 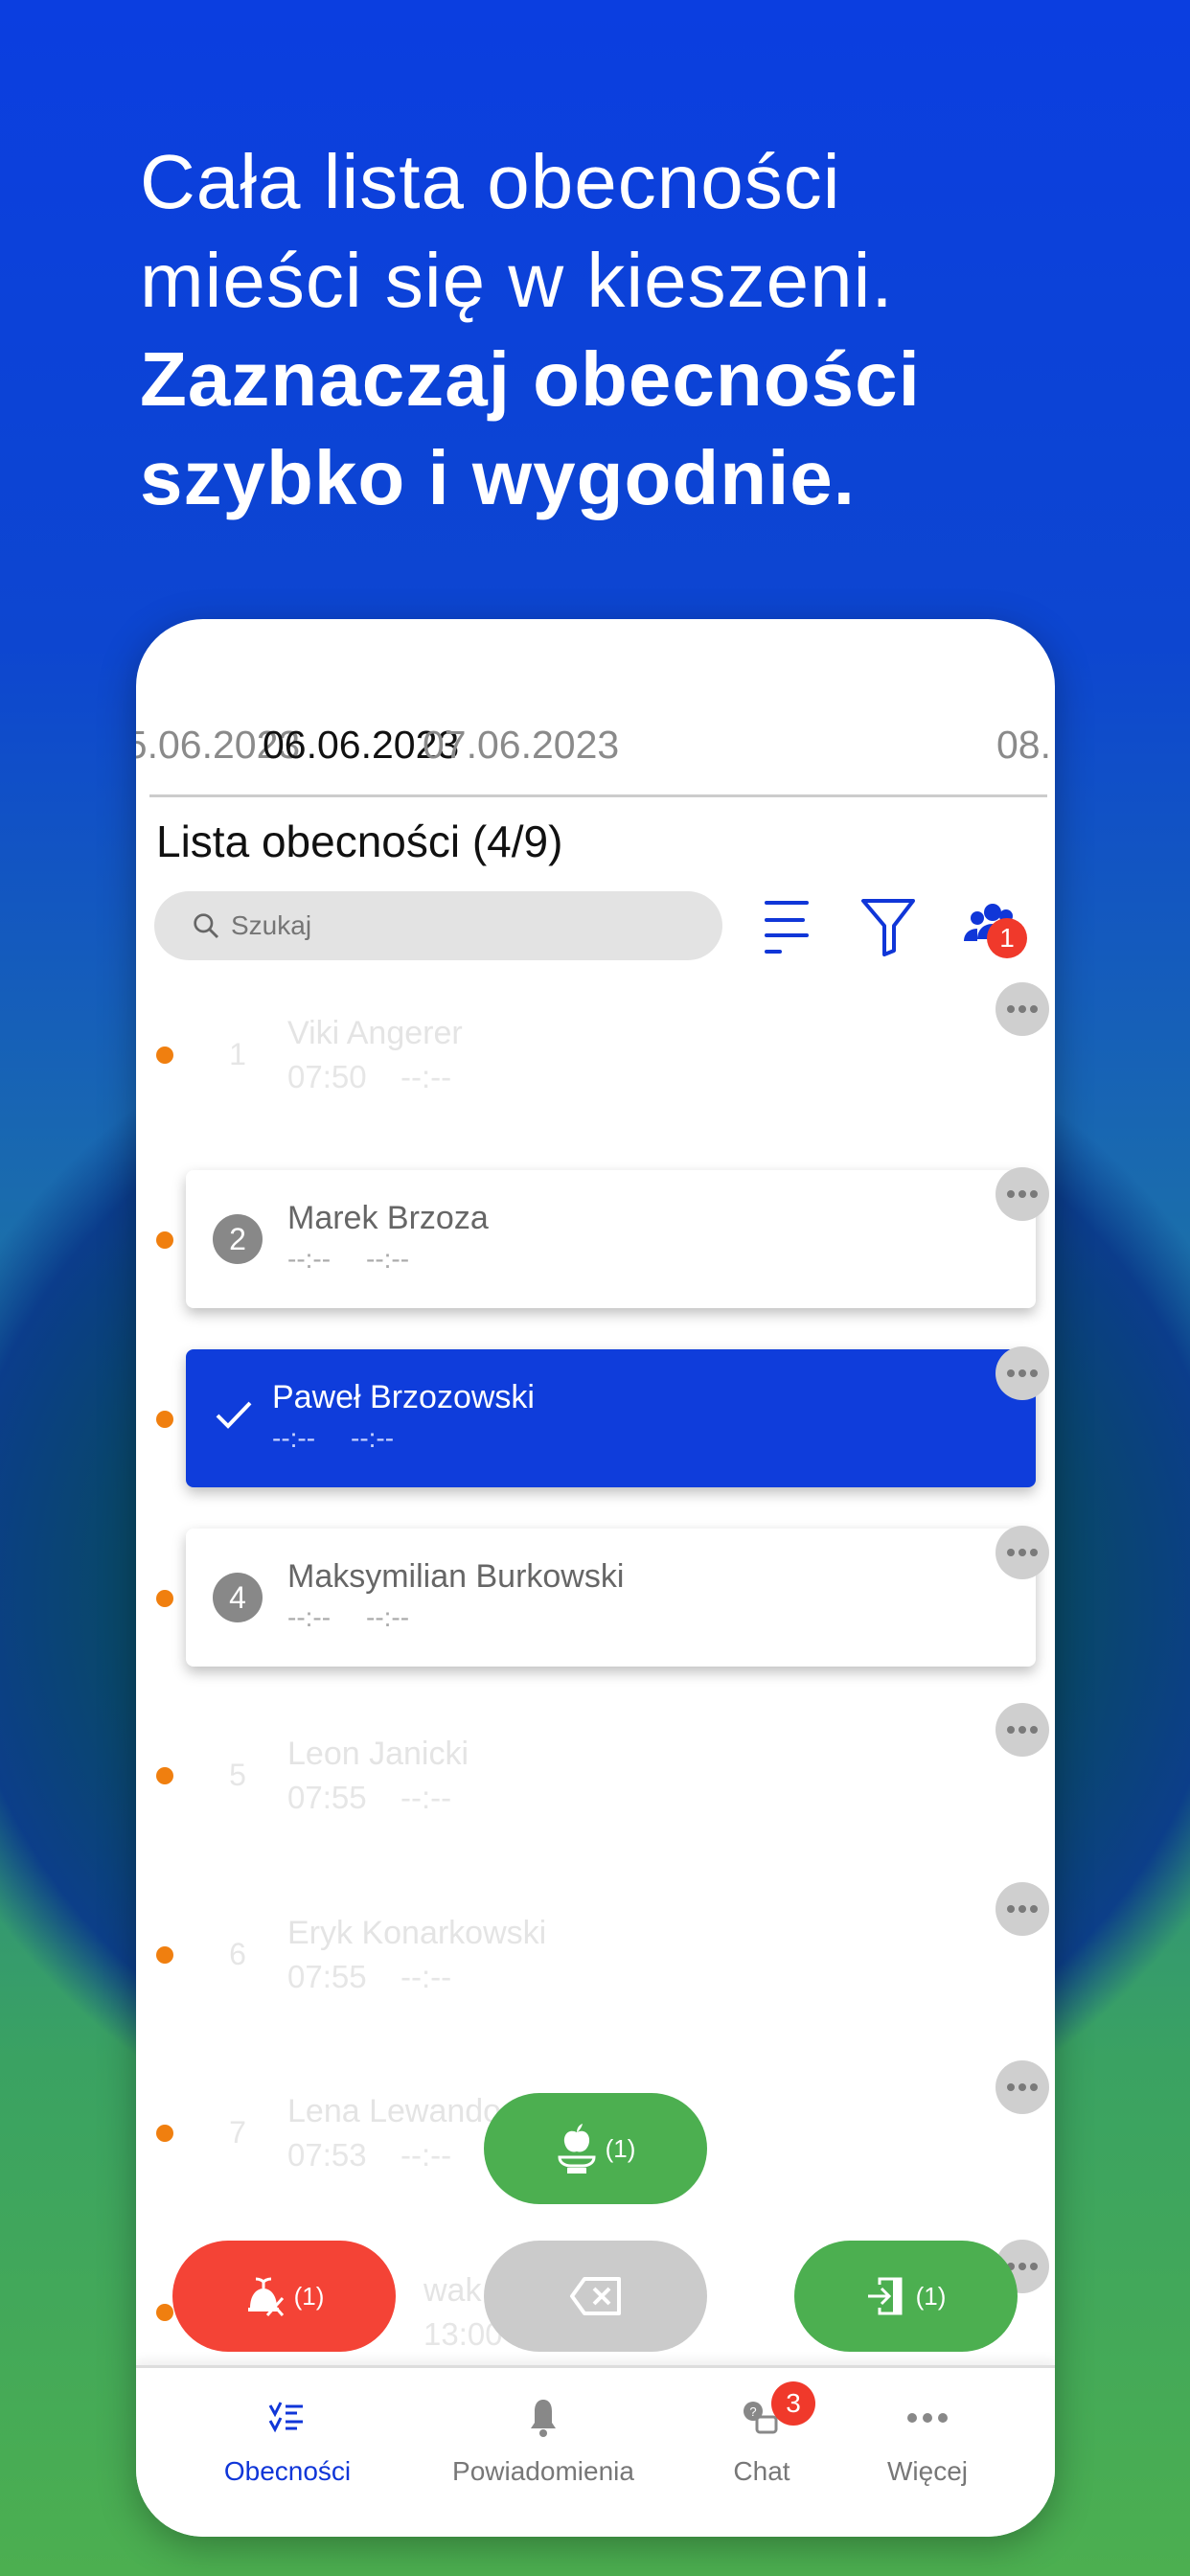 What do you see at coordinates (238, 2133) in the screenshot?
I see `row-number: 7` at bounding box center [238, 2133].